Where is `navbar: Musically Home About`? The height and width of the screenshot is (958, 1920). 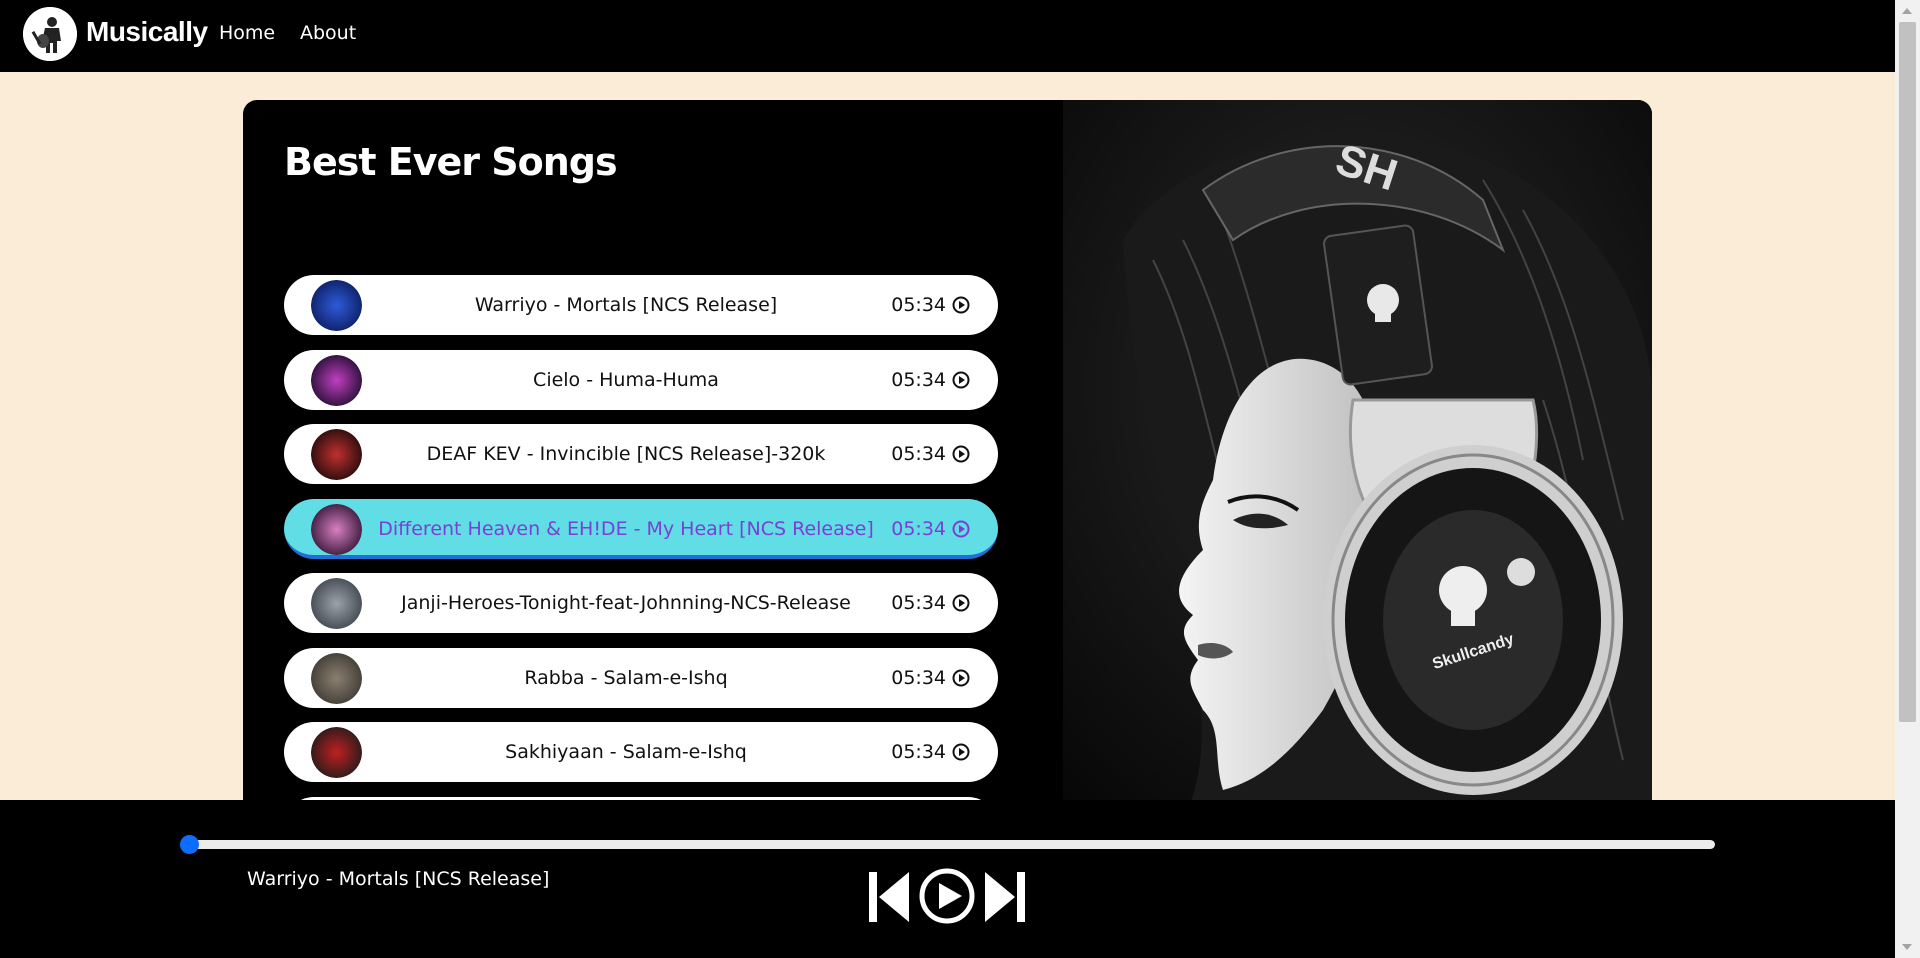
navbar: Musically Home About is located at coordinates (947, 36).